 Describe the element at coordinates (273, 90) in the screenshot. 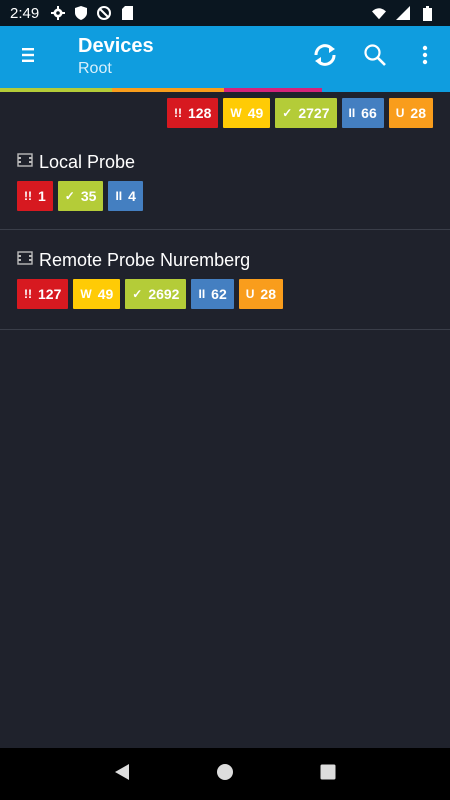

I see `strip-segment-pink` at that location.